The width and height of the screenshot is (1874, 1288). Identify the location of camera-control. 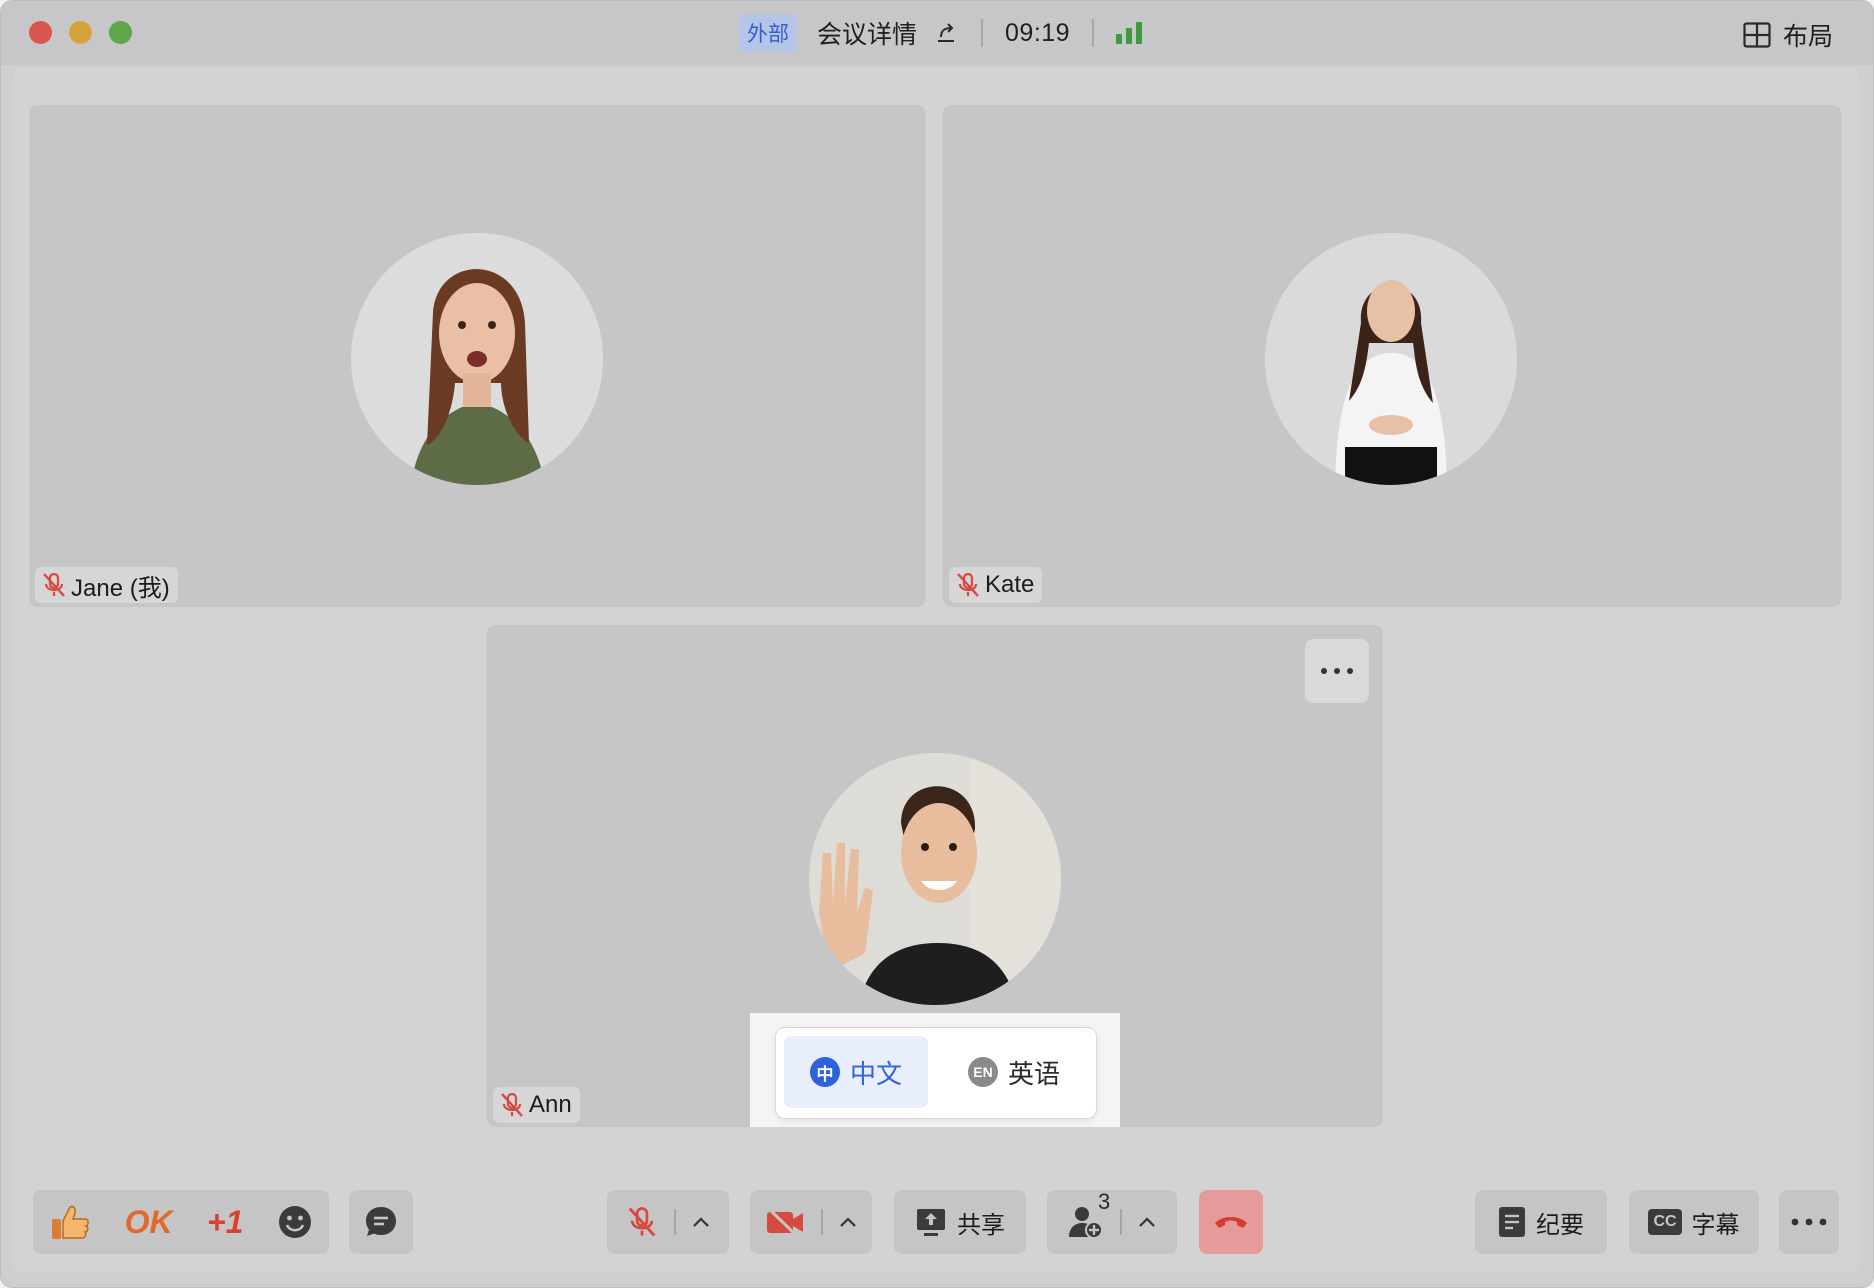
(811, 1222).